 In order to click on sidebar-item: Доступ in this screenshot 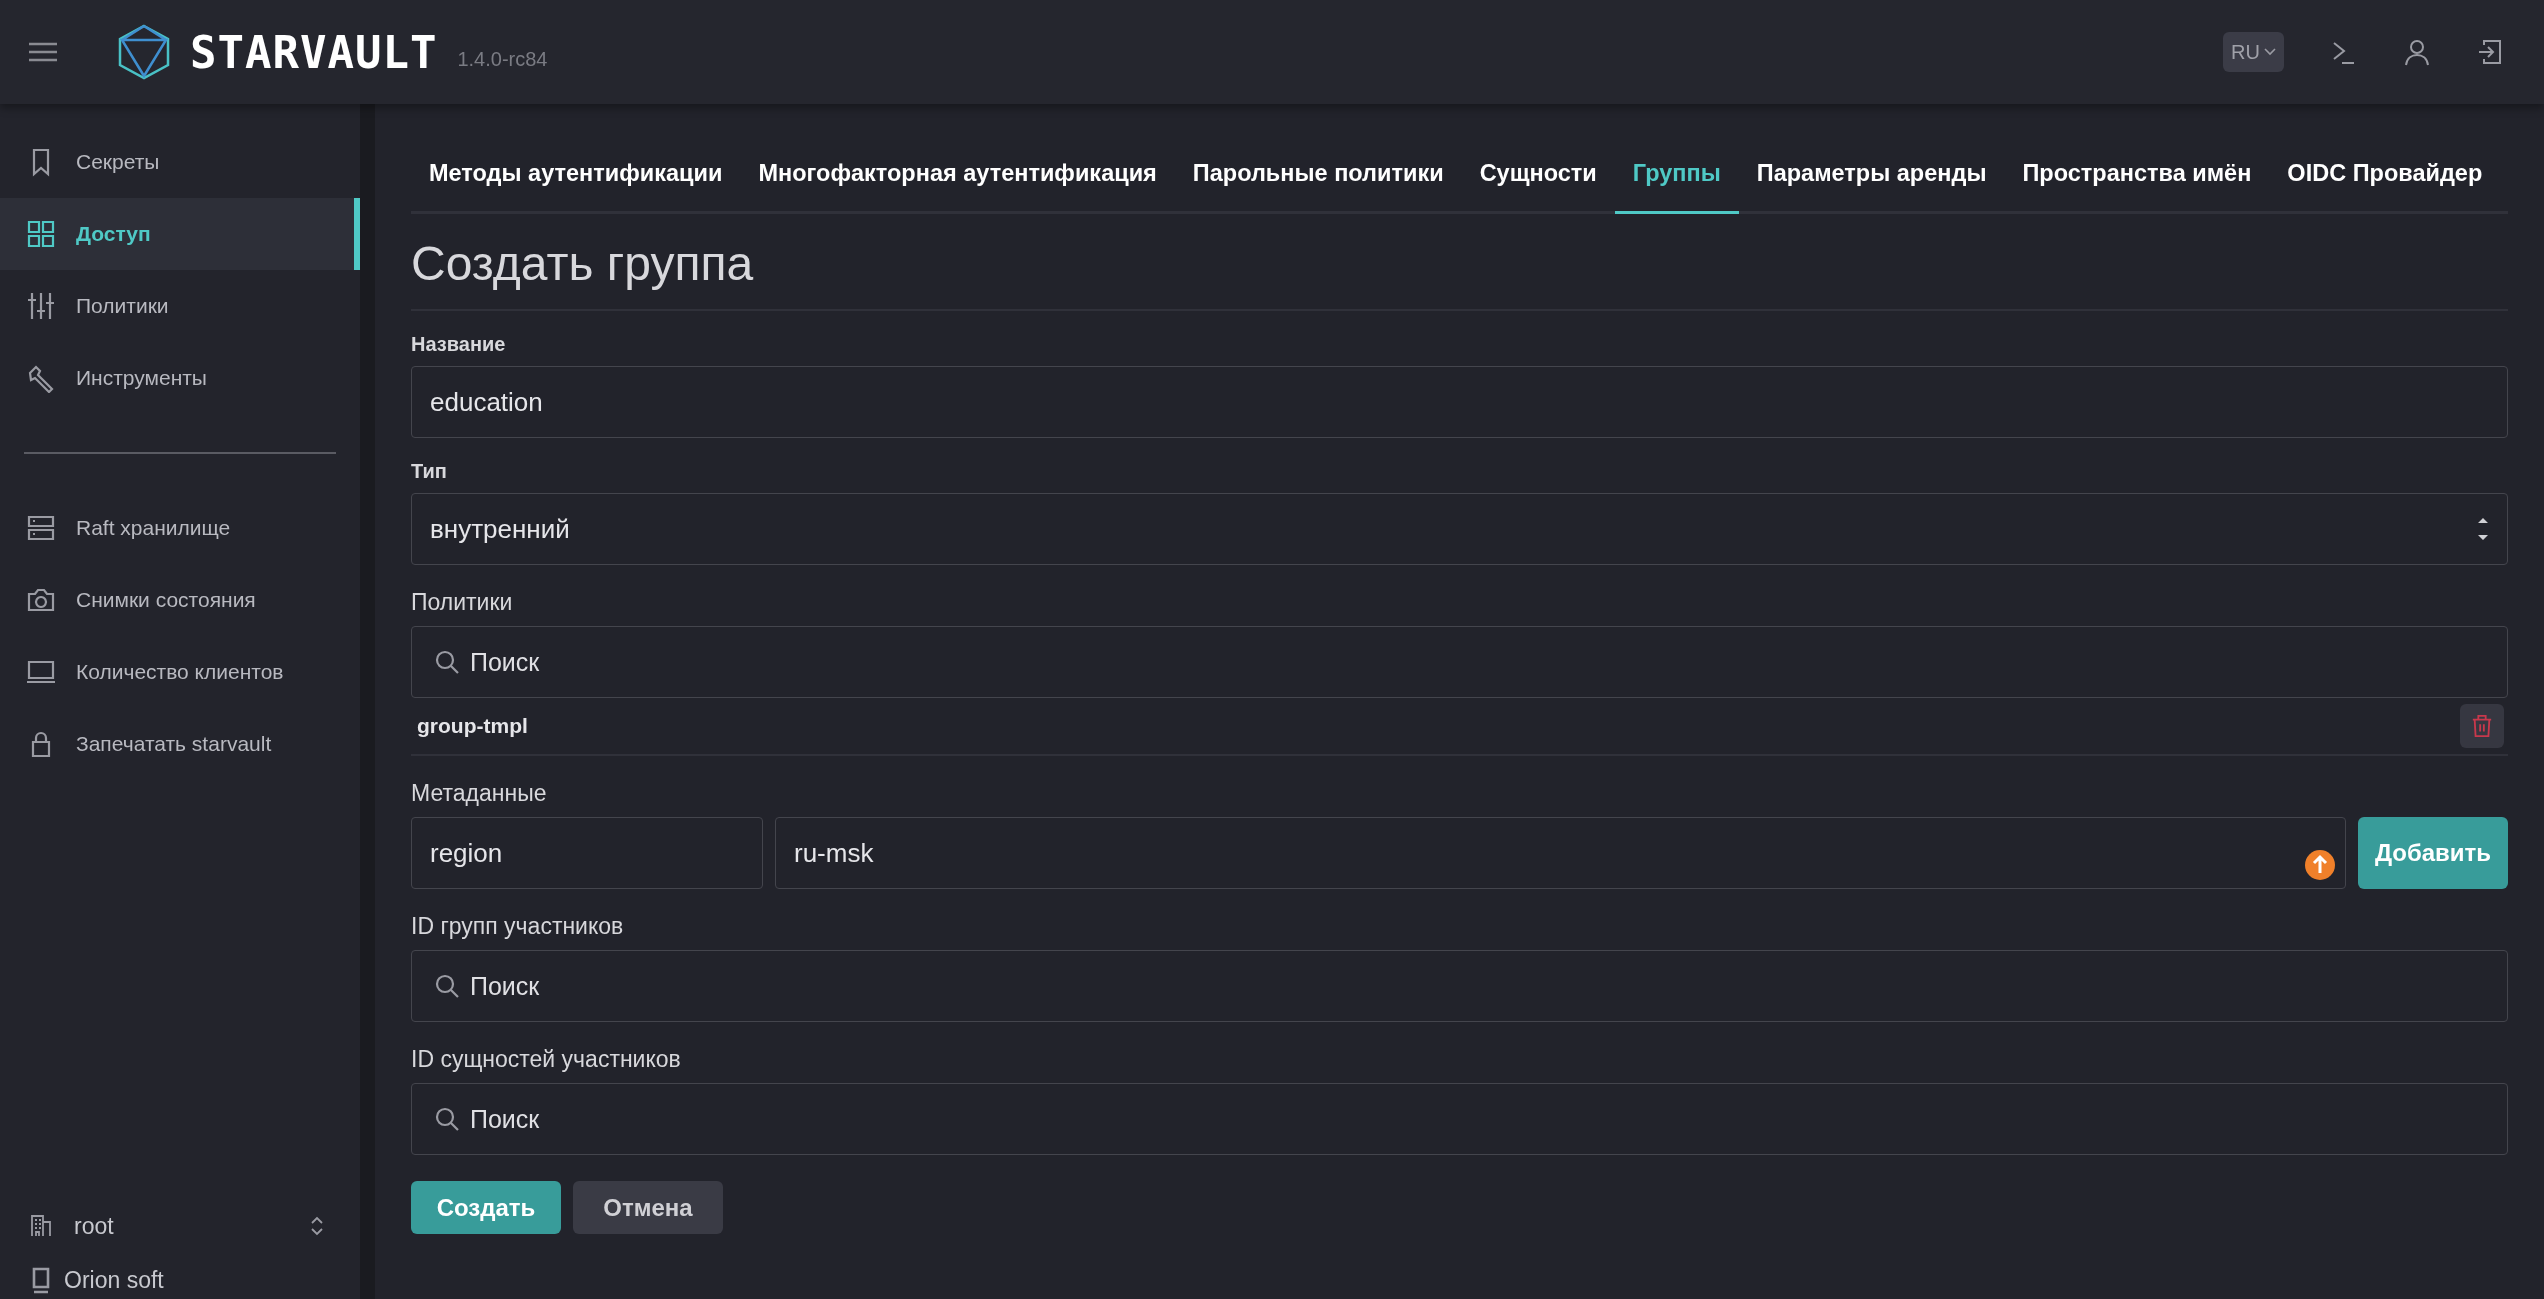, I will do `click(180, 234)`.